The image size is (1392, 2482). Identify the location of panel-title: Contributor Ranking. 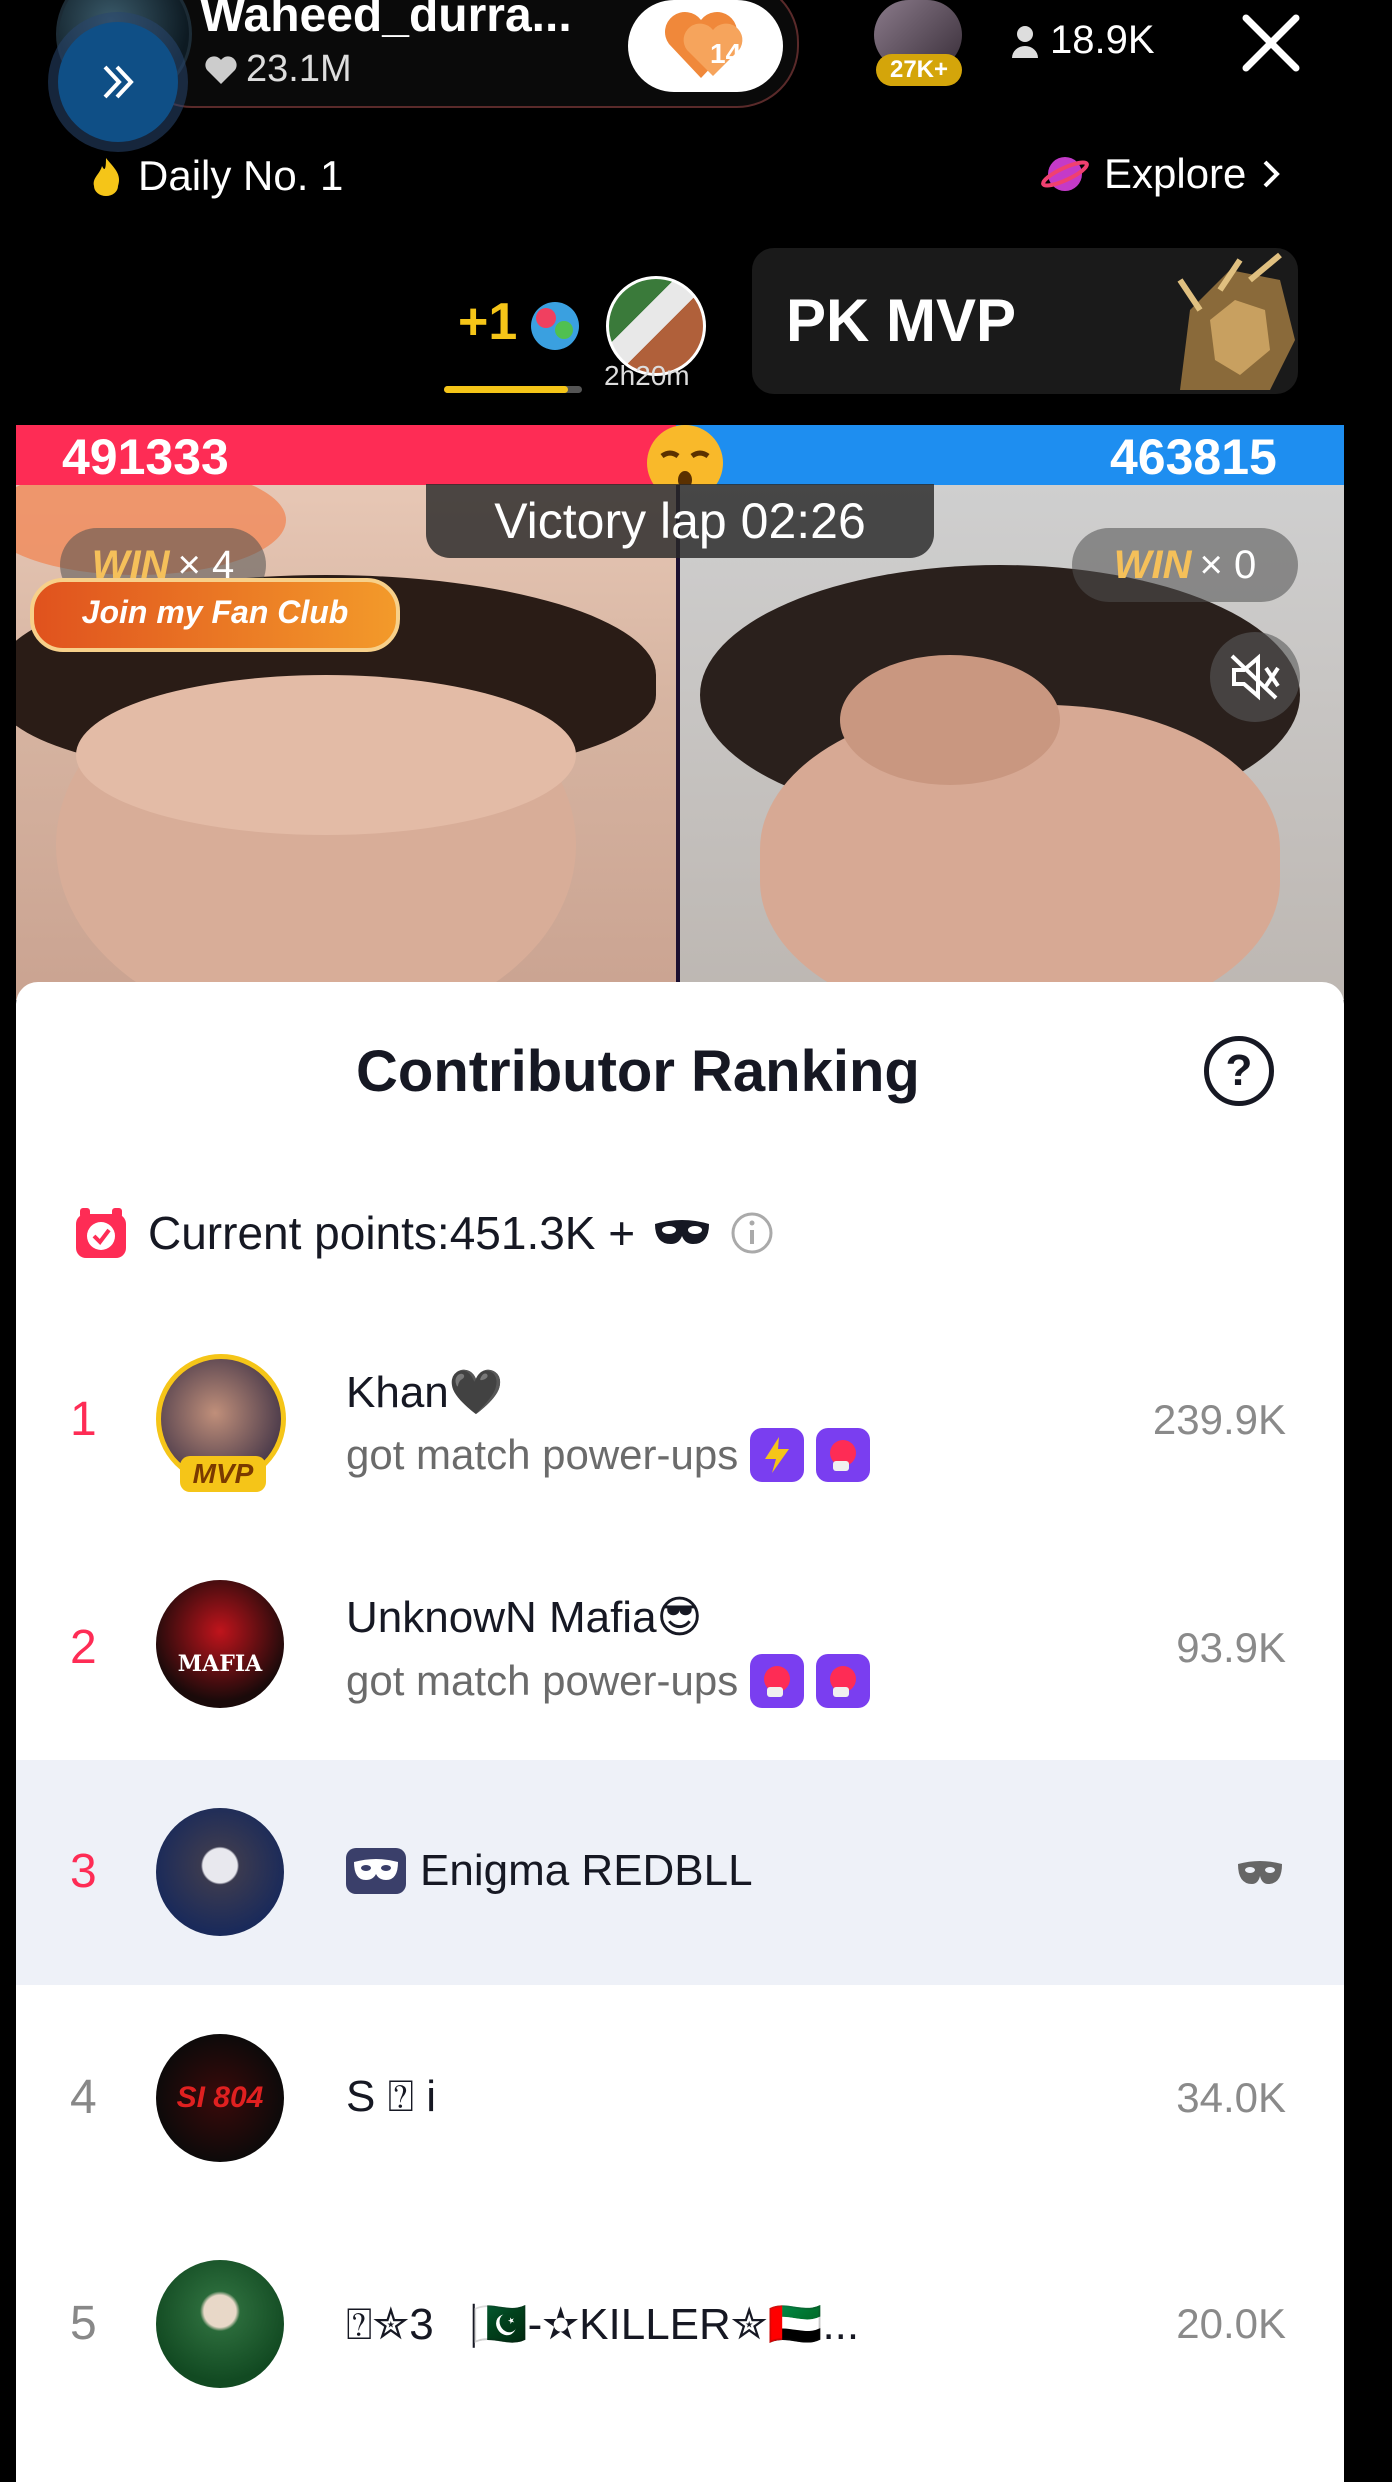
(638, 1071).